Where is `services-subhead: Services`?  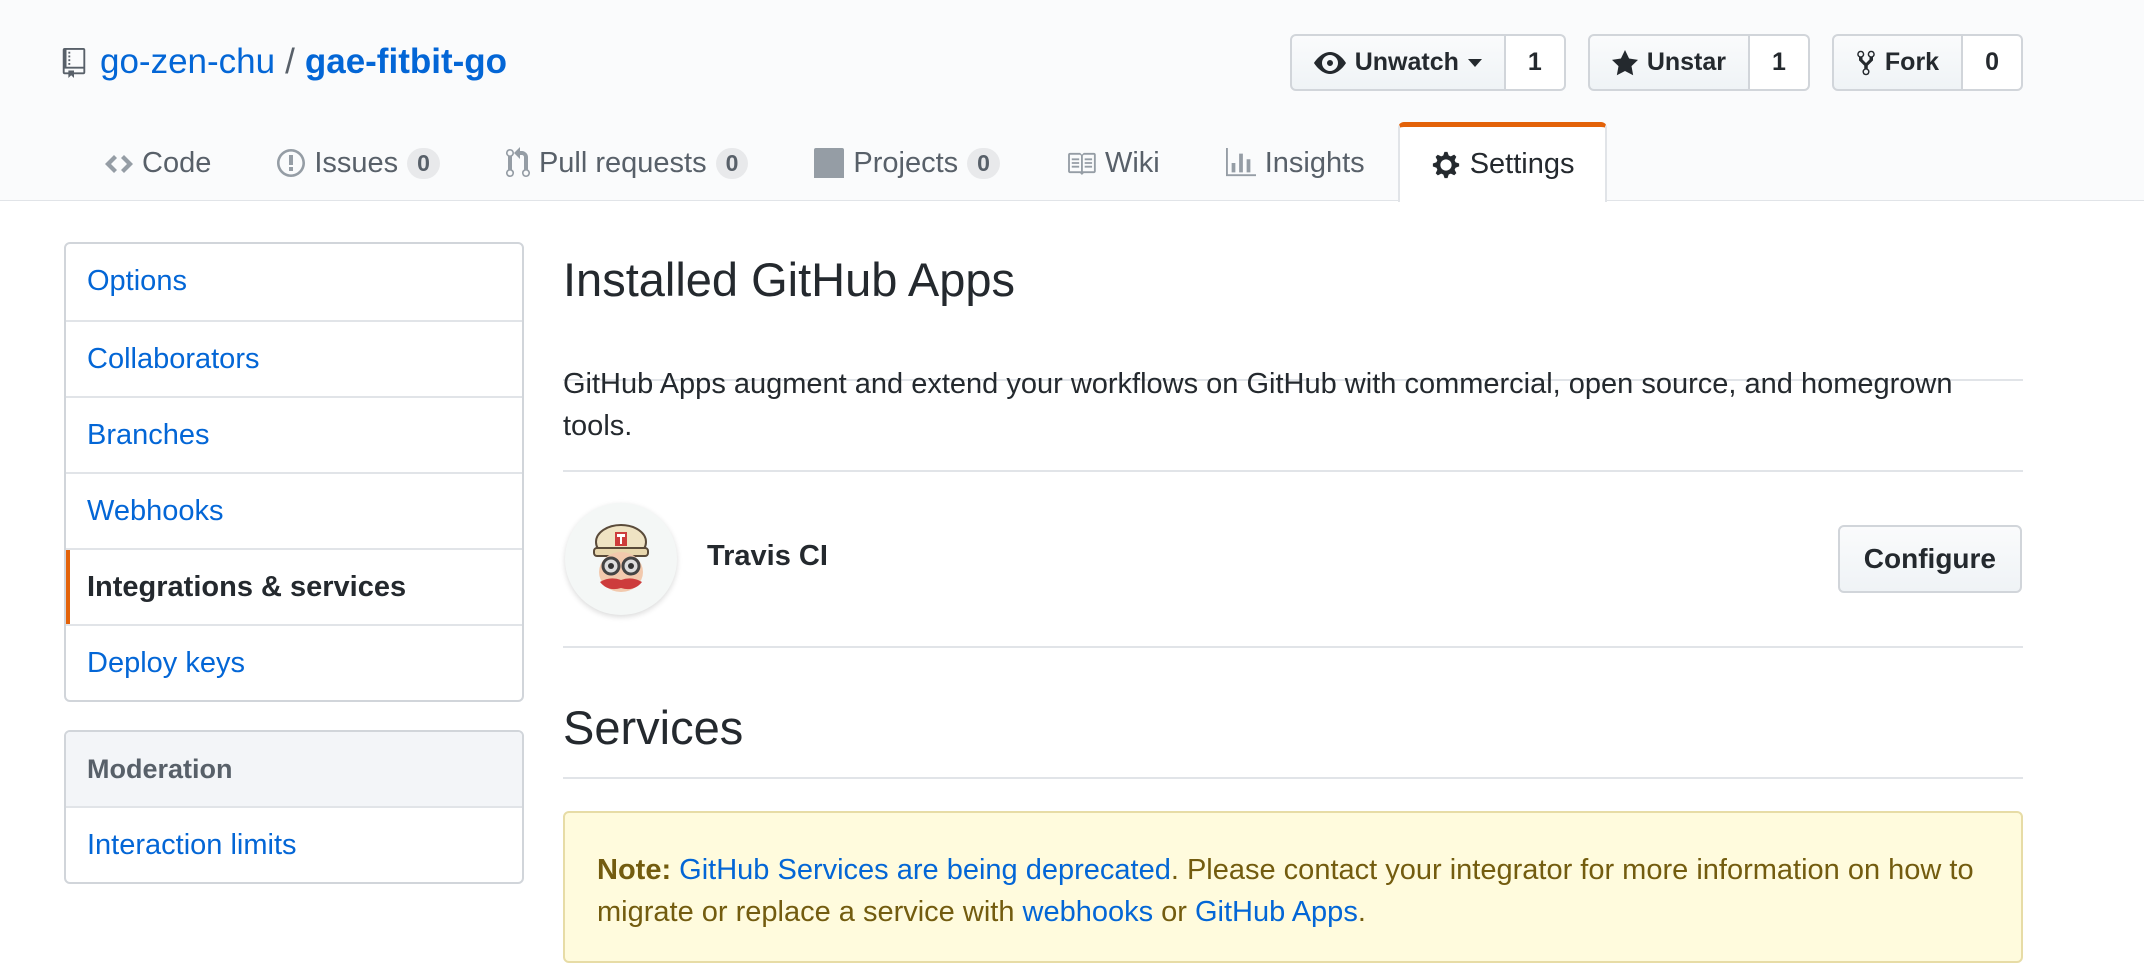
services-subhead: Services is located at coordinates (1293, 738).